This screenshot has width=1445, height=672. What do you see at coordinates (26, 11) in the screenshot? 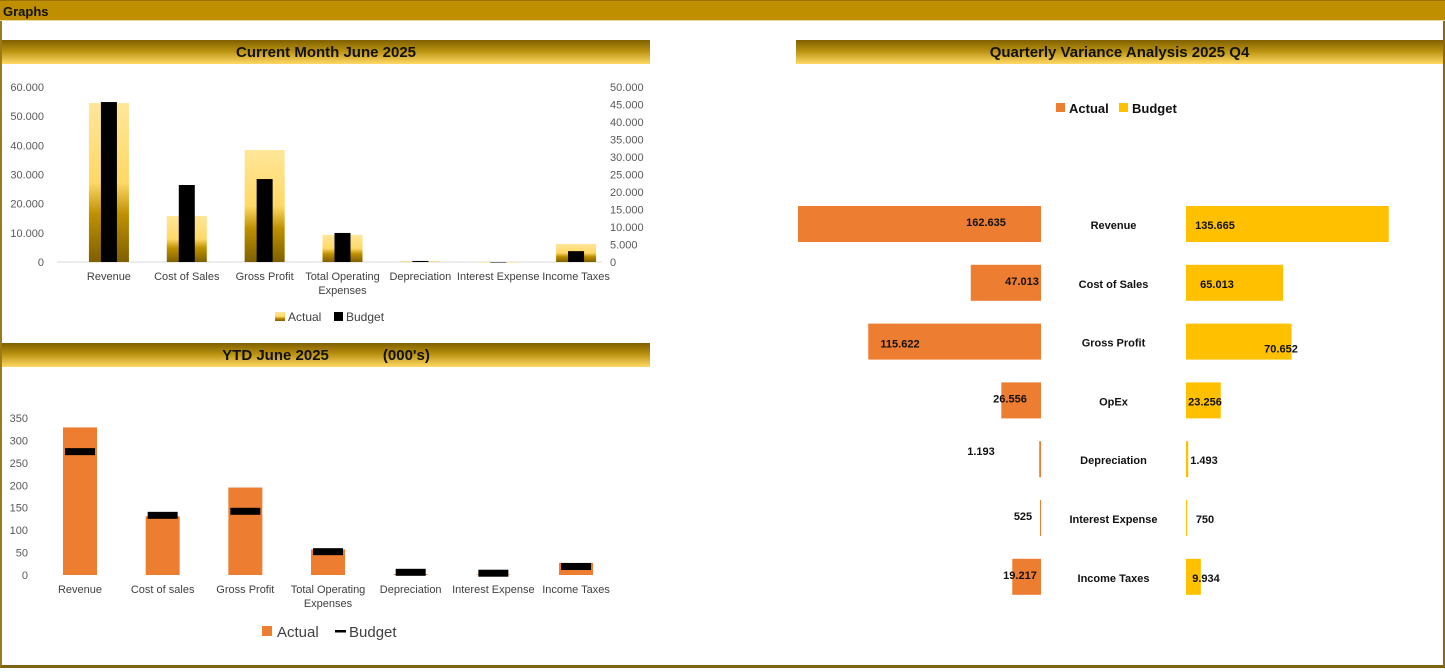
I see `graphs-title: Graphs` at bounding box center [26, 11].